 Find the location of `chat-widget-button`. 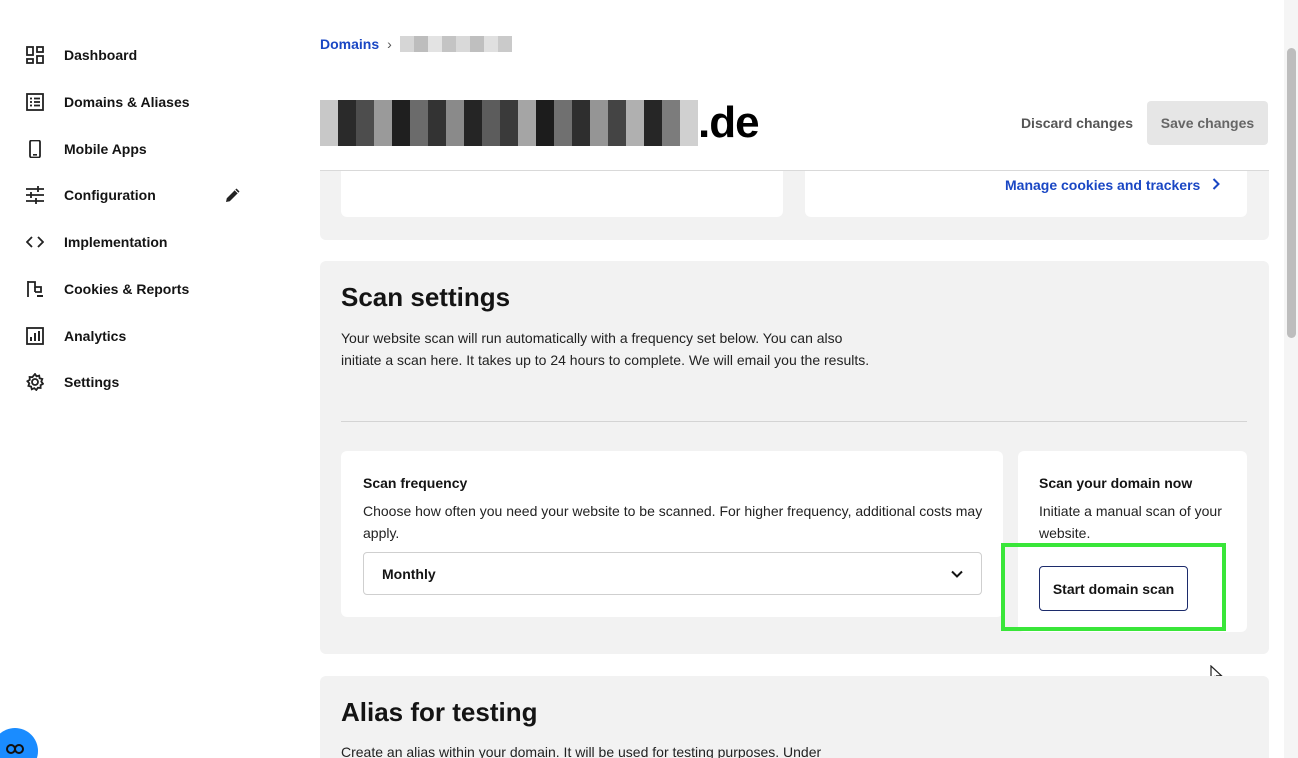

chat-widget-button is located at coordinates (19, 743).